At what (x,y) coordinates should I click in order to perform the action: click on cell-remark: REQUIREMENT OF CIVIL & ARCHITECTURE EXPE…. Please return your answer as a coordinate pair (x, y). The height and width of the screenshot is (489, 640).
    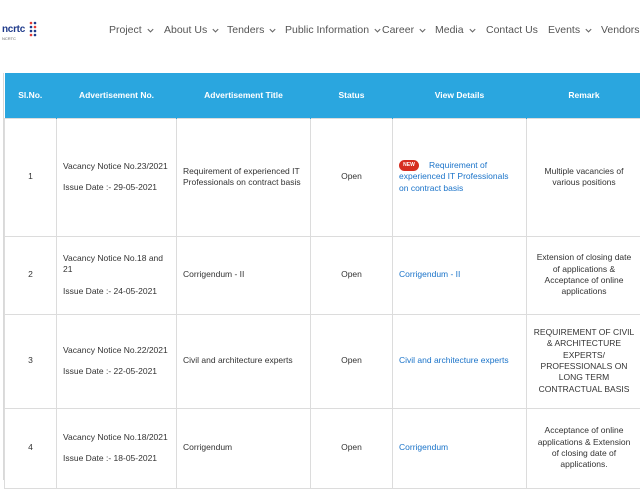
    Looking at the image, I should click on (583, 361).